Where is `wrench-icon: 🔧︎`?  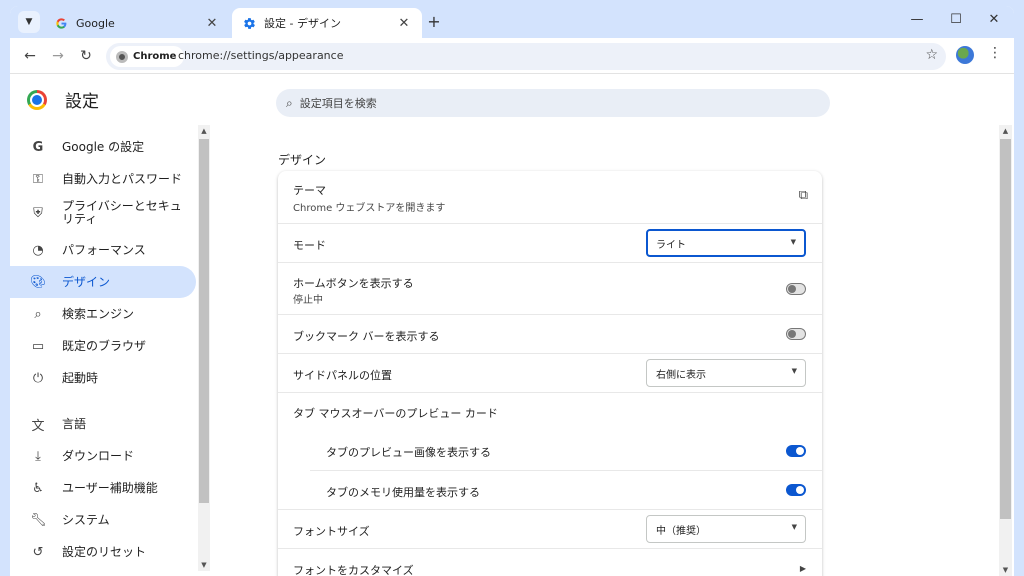
wrench-icon: 🔧︎ is located at coordinates (38, 520).